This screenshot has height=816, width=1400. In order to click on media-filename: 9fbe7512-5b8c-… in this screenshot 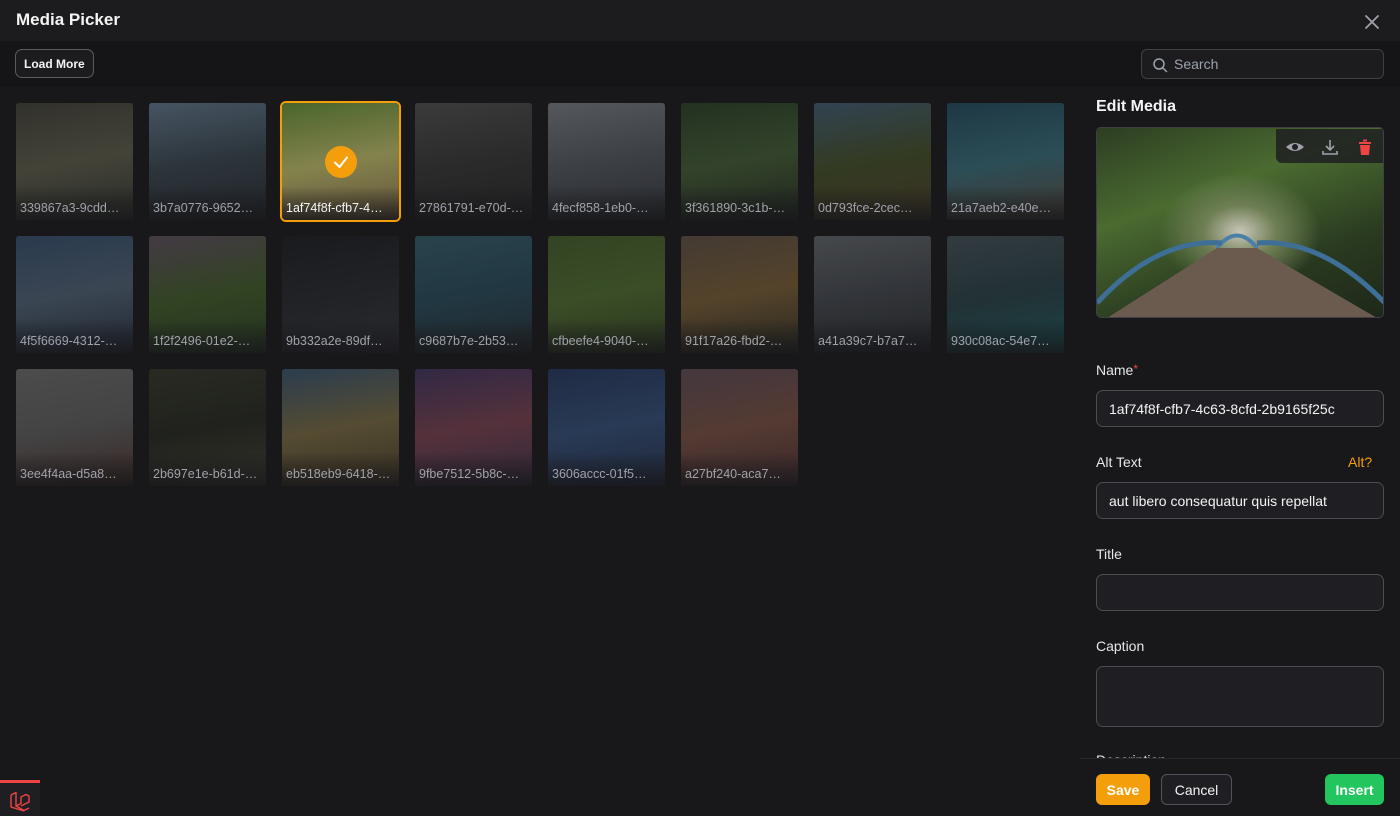, I will do `click(469, 474)`.